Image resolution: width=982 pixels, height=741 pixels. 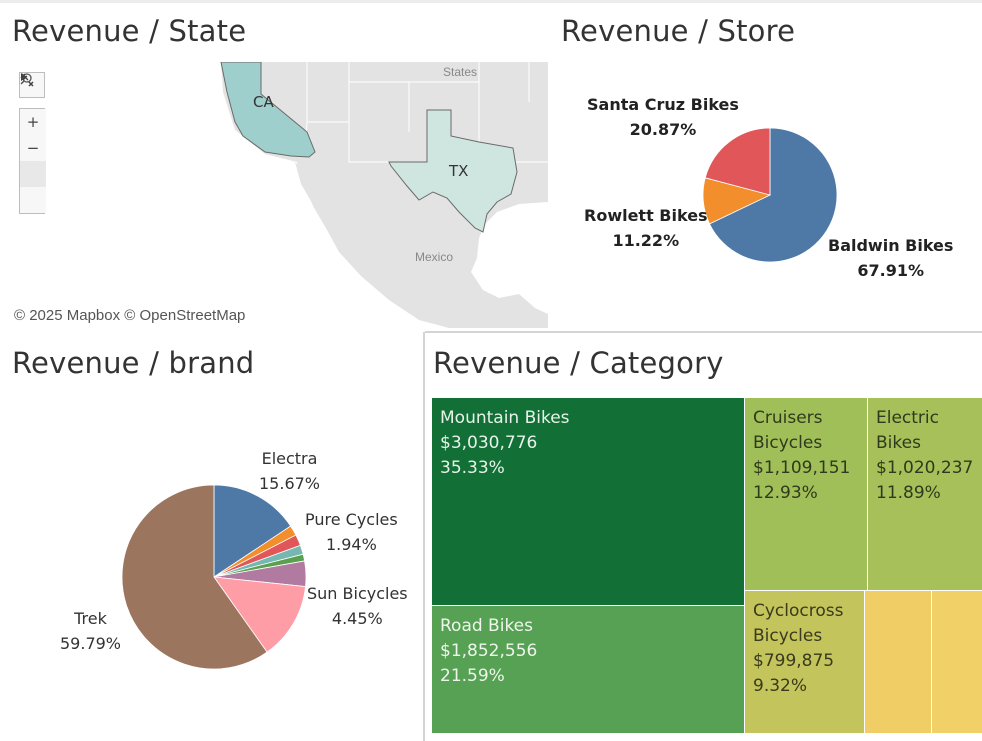 What do you see at coordinates (663, 117) in the screenshot?
I see `store-label-santa-cruz: Santa Cruz Bikes 20.87%` at bounding box center [663, 117].